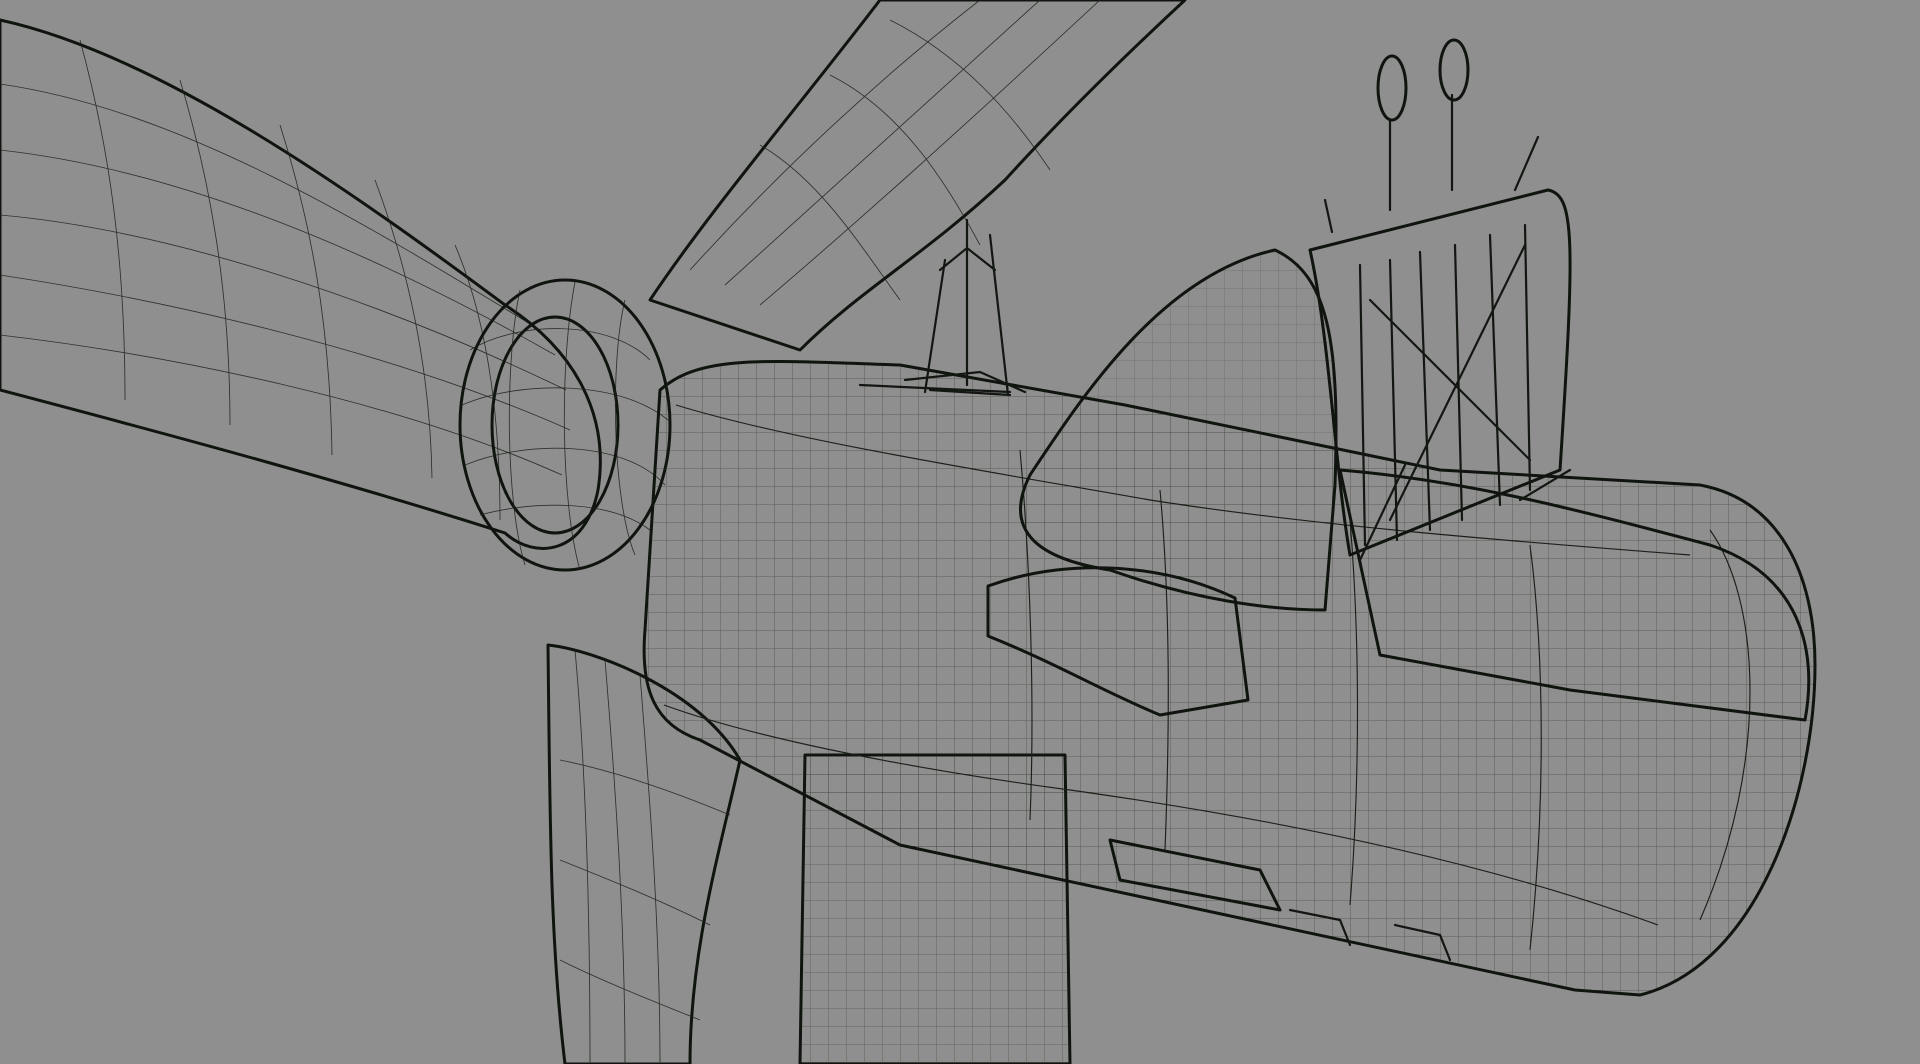  What do you see at coordinates (565, 425) in the screenshot?
I see `rotor-hub` at bounding box center [565, 425].